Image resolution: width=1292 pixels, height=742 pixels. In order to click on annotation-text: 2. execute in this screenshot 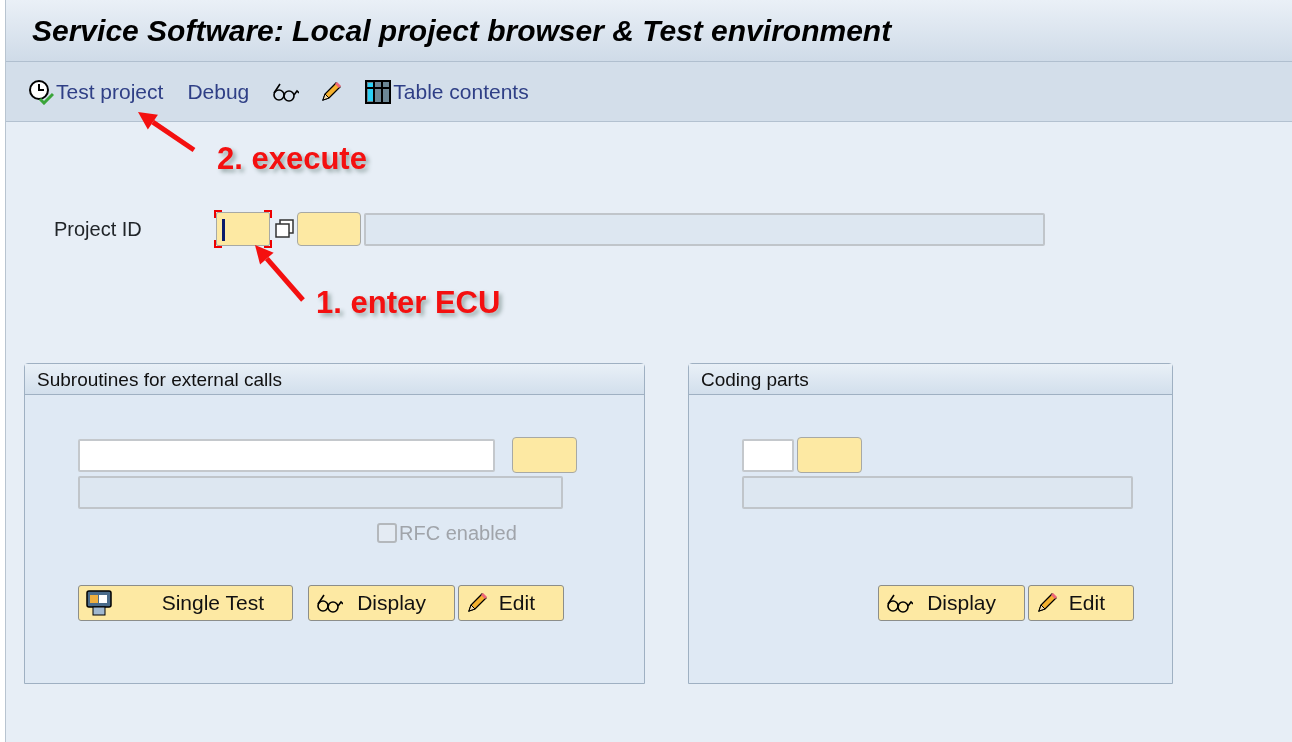, I will do `click(292, 159)`.